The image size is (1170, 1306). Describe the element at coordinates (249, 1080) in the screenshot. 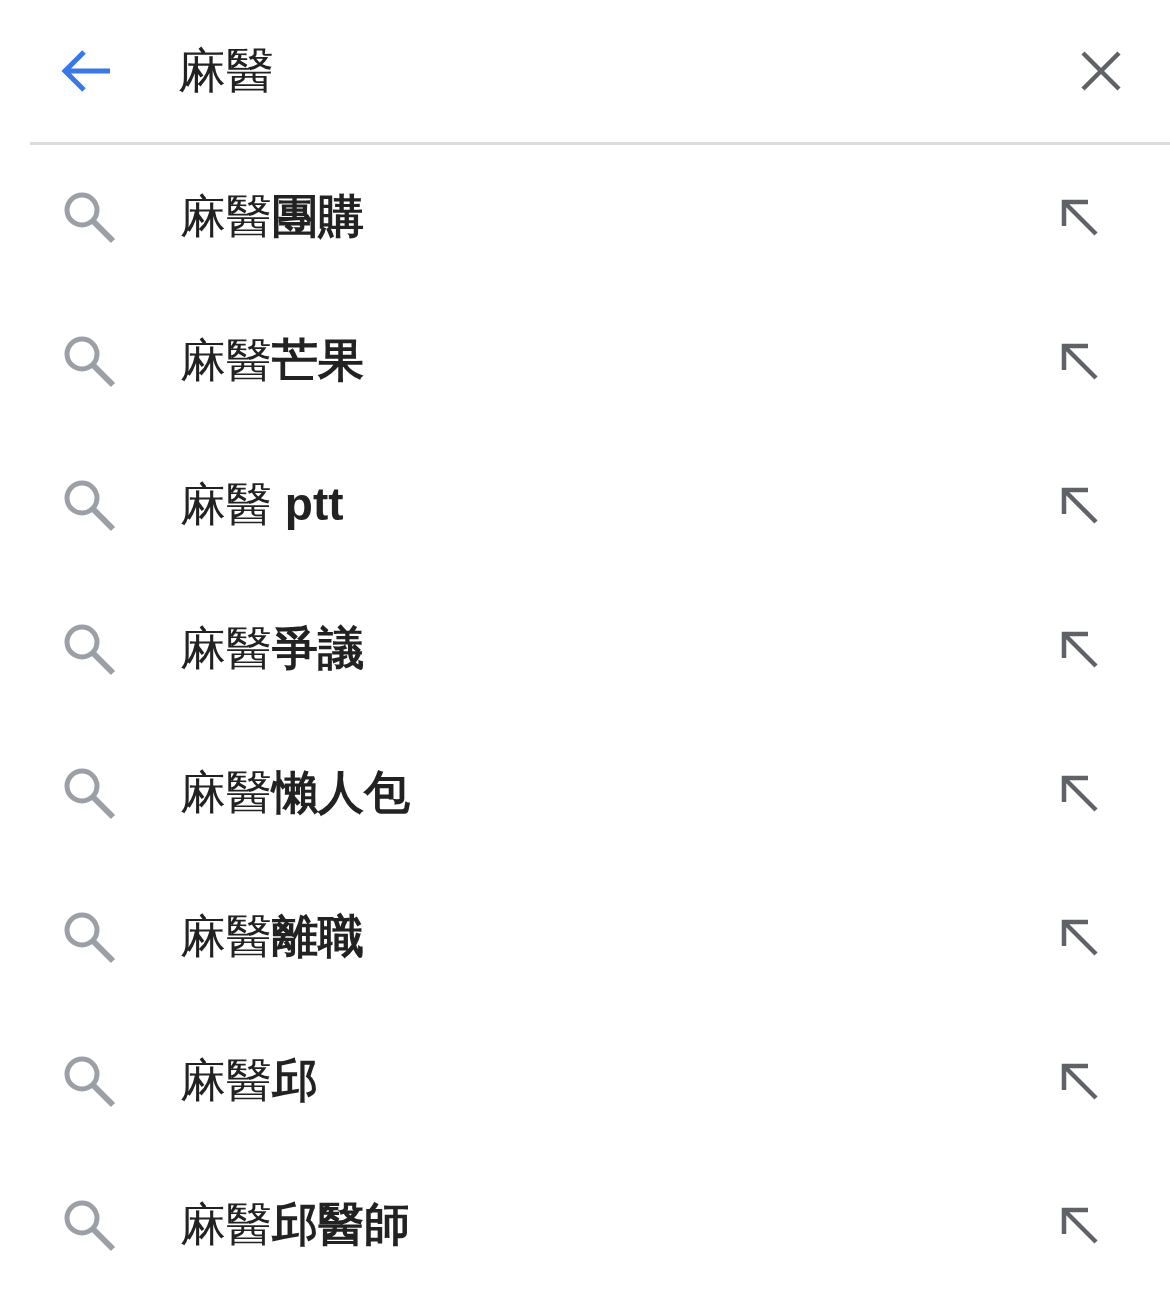

I see `suggestion-text: 麻醫邱` at that location.